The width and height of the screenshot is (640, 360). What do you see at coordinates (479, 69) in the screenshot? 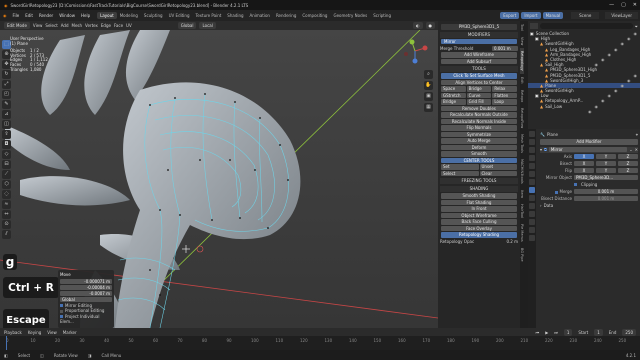
I see `tools-section-header: TOOLS` at bounding box center [479, 69].